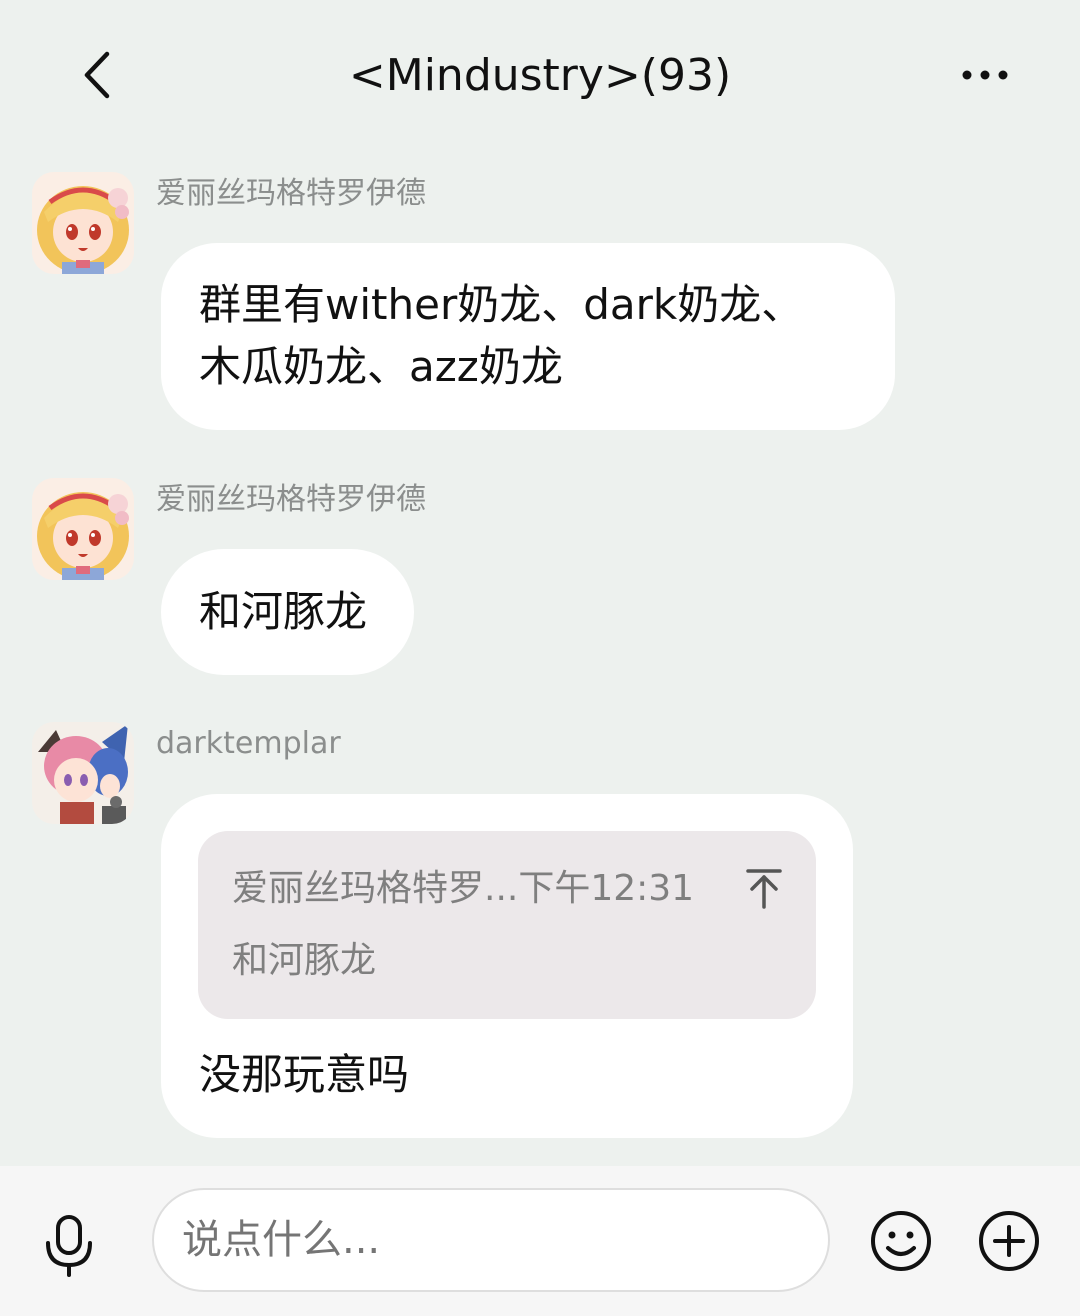 This screenshot has width=1080, height=1316. I want to click on more-button, so click(985, 75).